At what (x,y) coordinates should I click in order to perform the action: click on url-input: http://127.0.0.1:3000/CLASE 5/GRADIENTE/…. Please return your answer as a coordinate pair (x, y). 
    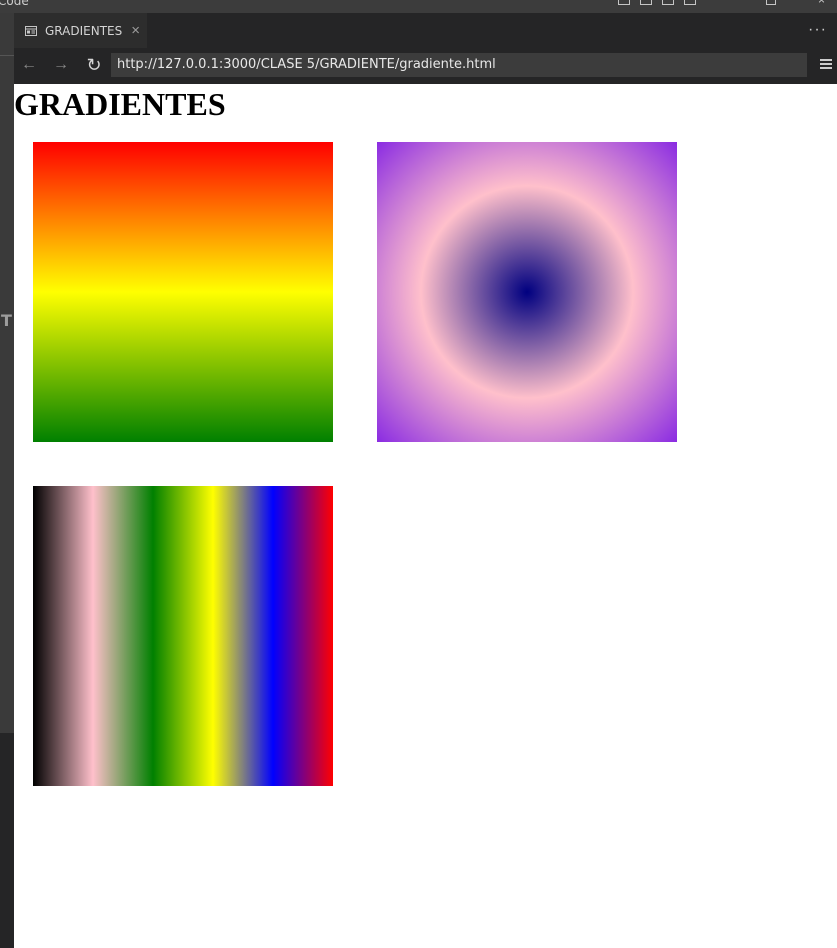
    Looking at the image, I should click on (459, 65).